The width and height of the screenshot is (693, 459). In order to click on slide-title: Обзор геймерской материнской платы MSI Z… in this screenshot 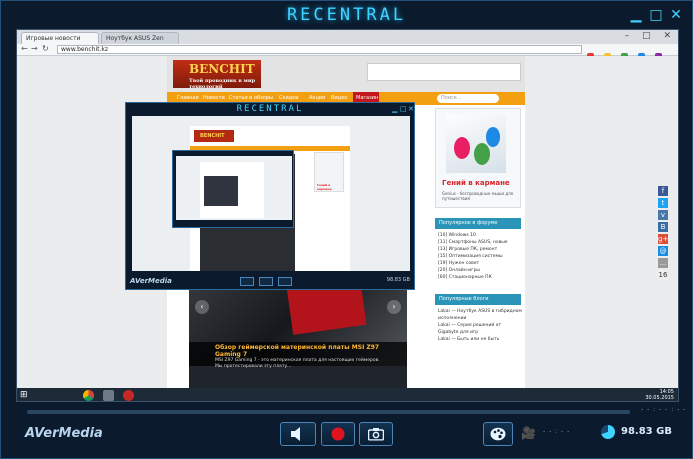, I will do `click(298, 351)`.